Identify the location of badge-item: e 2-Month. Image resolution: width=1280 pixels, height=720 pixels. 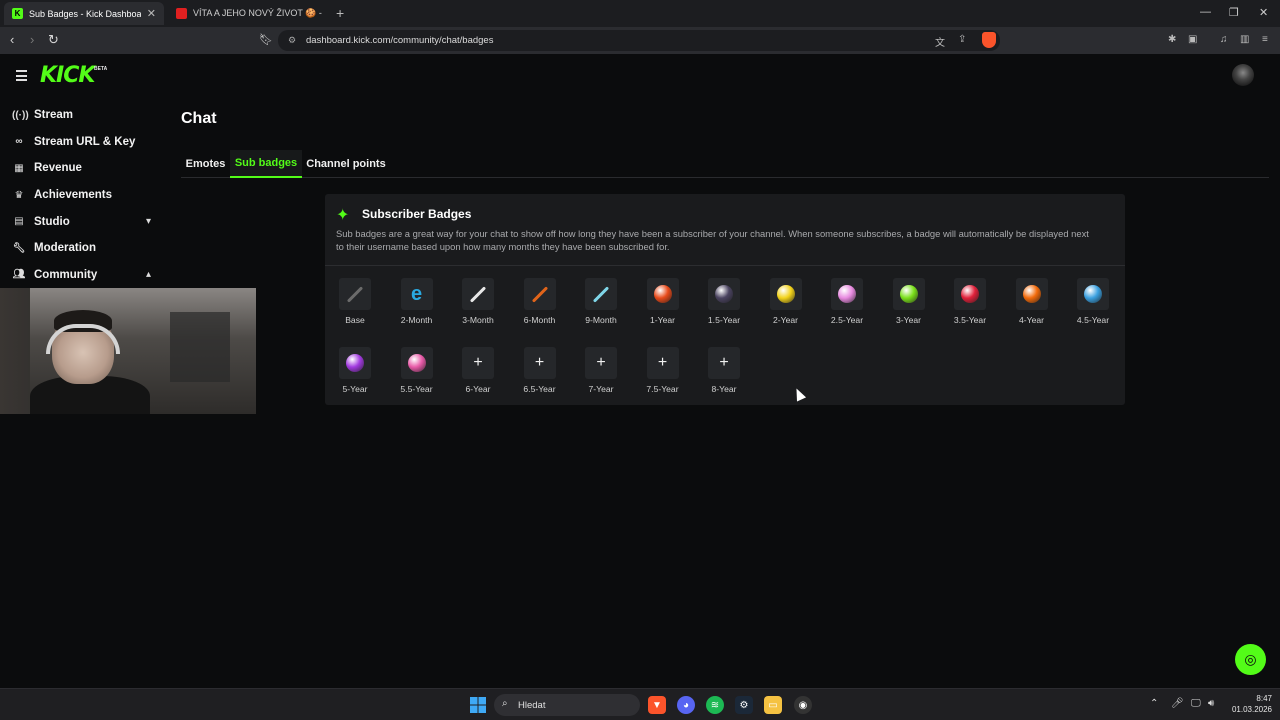
(418, 308).